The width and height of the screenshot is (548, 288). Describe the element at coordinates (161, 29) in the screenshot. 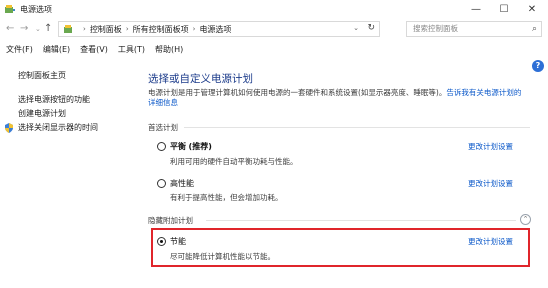

I see `breadcrumb-all-items: 所有控制面板项` at that location.